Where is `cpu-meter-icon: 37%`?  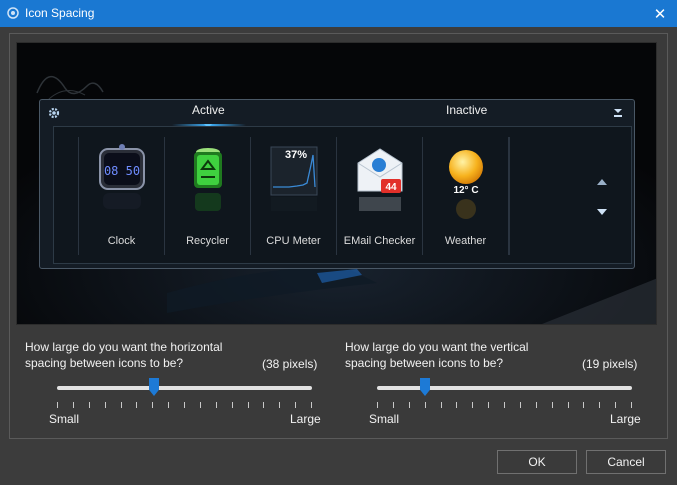 cpu-meter-icon: 37% is located at coordinates (294, 178).